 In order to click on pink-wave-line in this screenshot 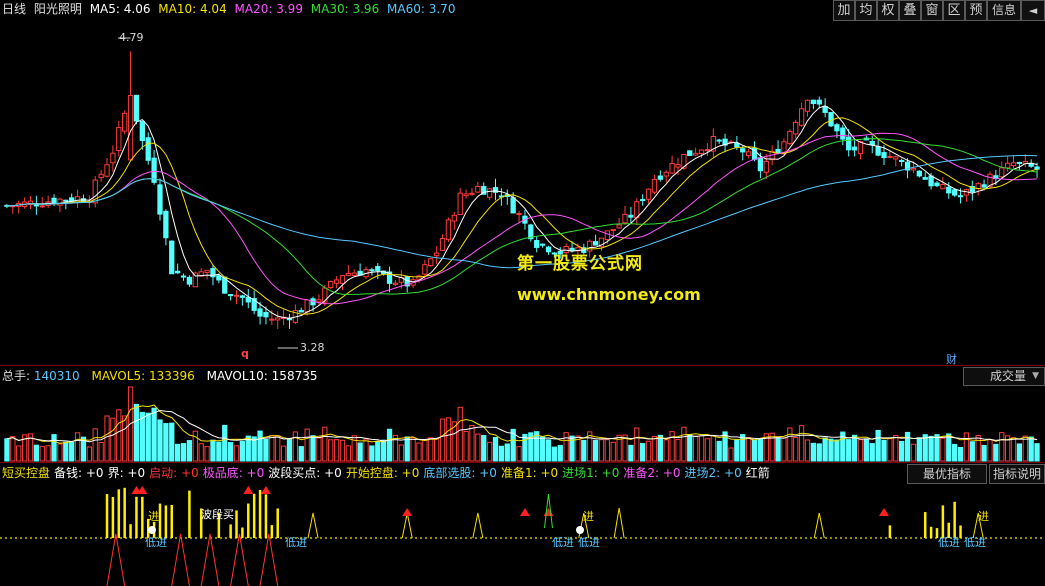, I will do `click(116, 559)`.